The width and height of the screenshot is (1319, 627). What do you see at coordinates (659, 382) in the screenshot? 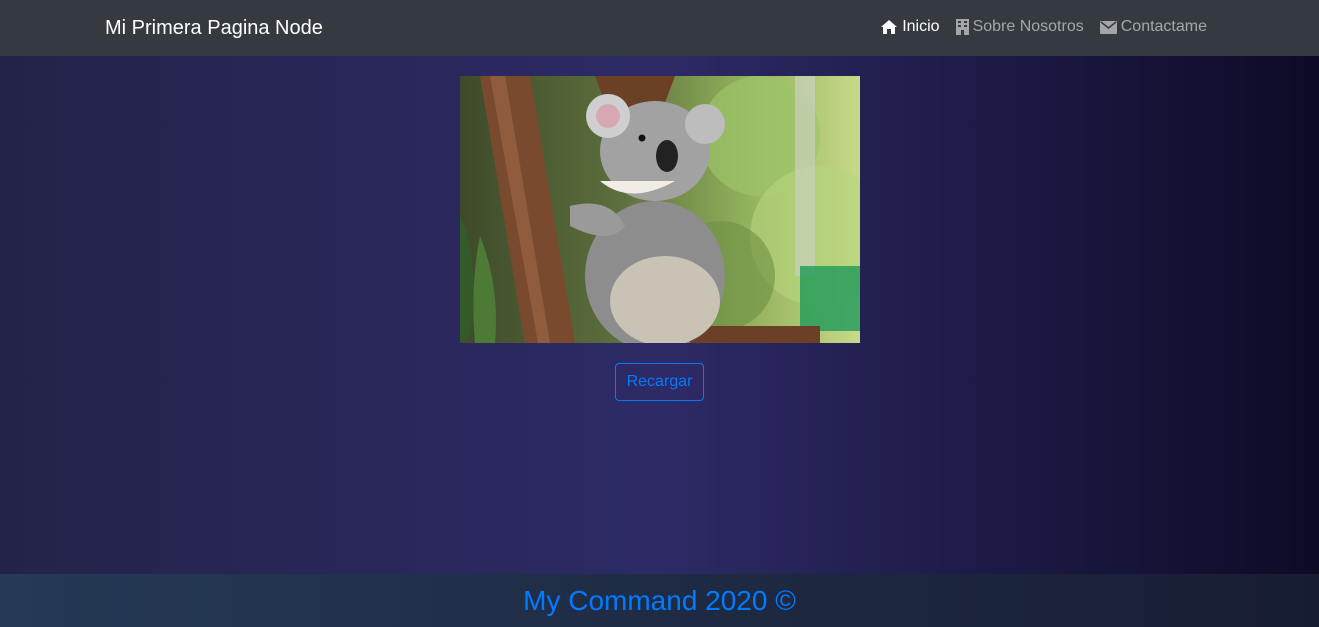
I see `reload-button: Recargar` at bounding box center [659, 382].